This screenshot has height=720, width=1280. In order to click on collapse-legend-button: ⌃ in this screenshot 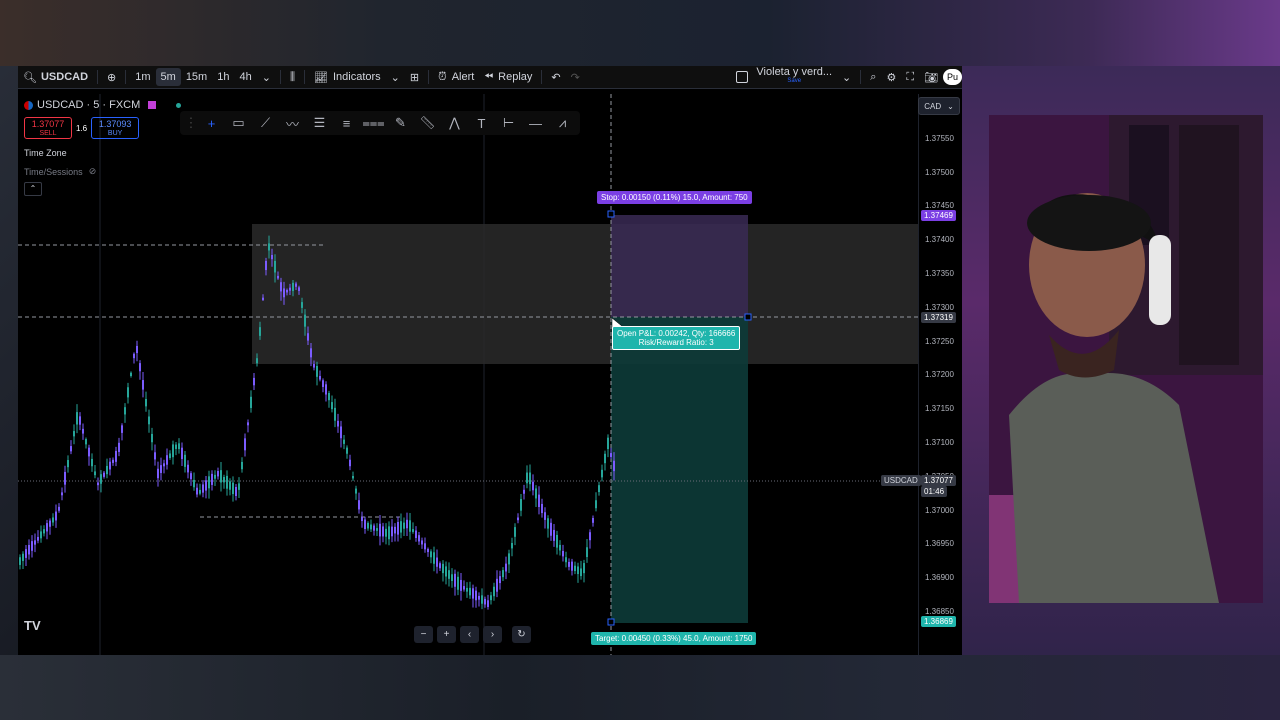, I will do `click(33, 189)`.